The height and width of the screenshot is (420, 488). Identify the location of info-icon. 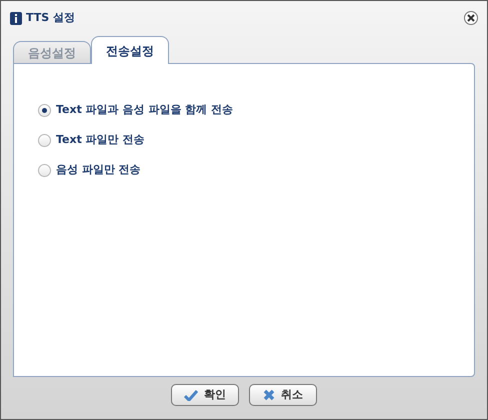
(16, 18).